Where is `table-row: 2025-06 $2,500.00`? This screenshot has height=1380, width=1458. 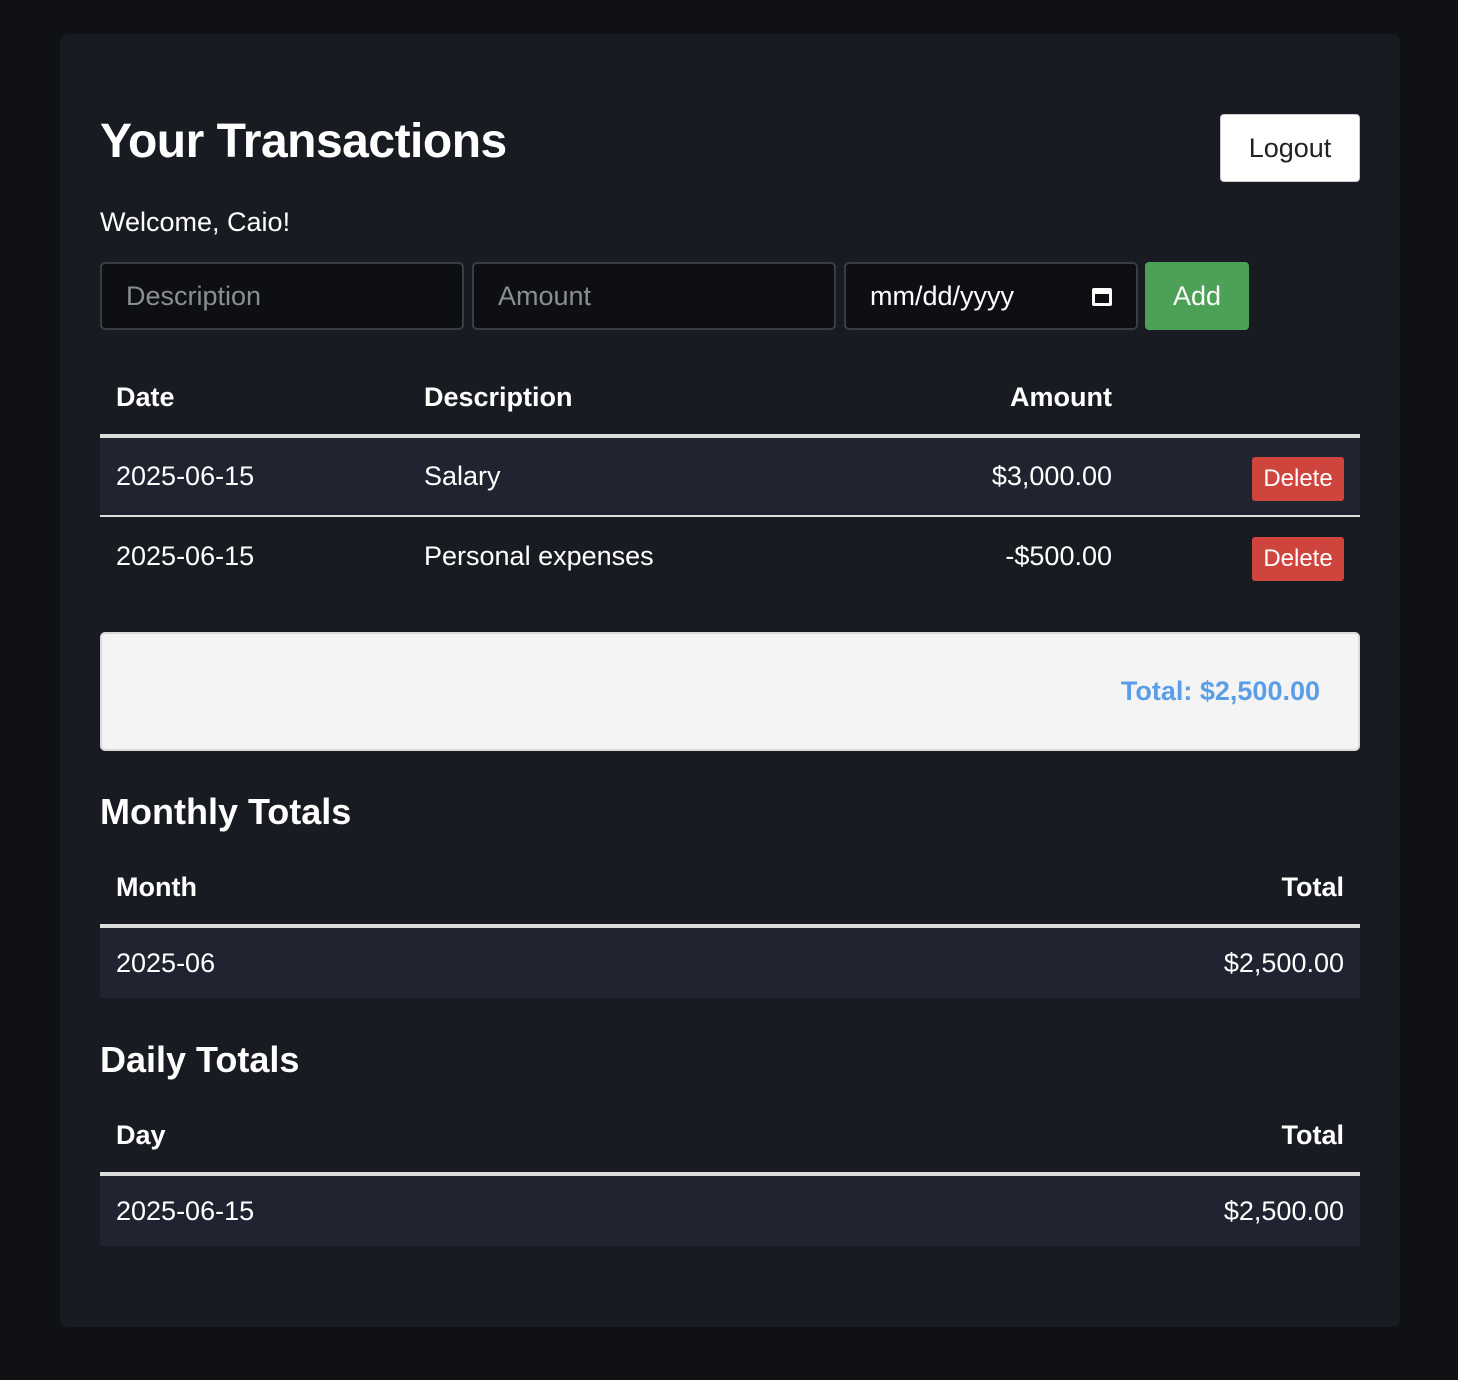
table-row: 2025-06 $2,500.00 is located at coordinates (730, 962).